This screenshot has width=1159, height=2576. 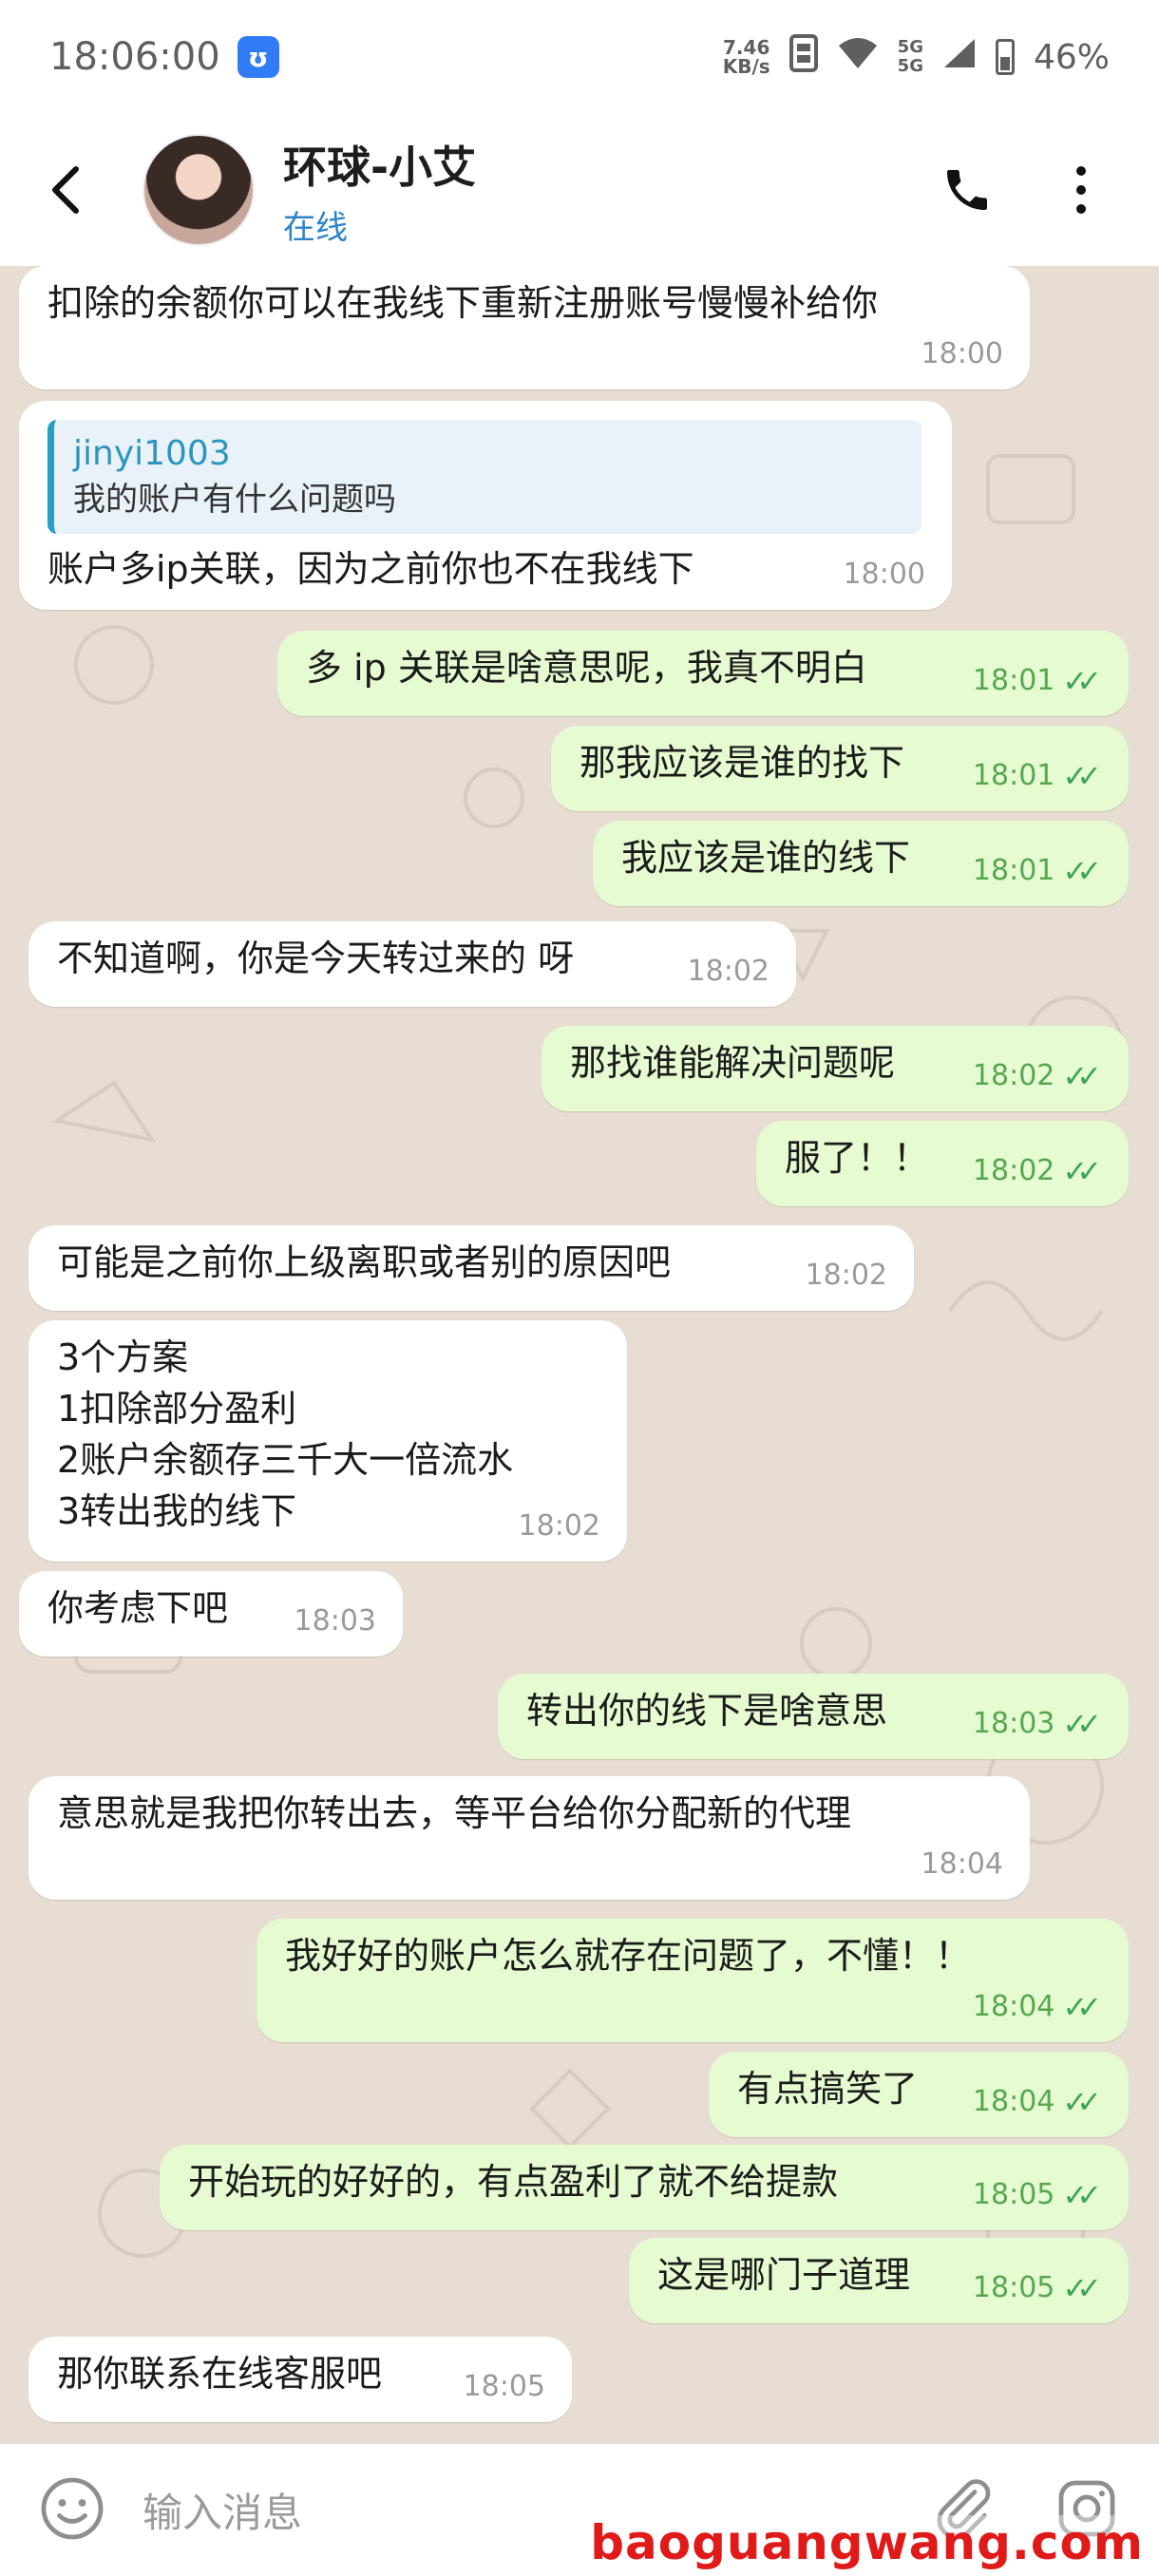 What do you see at coordinates (579, 190) in the screenshot?
I see `chat-header: 环球-小艾 在线` at bounding box center [579, 190].